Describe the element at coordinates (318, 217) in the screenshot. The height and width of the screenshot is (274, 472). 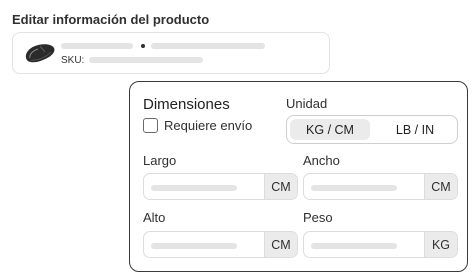
I see `weight-label: Peso` at that location.